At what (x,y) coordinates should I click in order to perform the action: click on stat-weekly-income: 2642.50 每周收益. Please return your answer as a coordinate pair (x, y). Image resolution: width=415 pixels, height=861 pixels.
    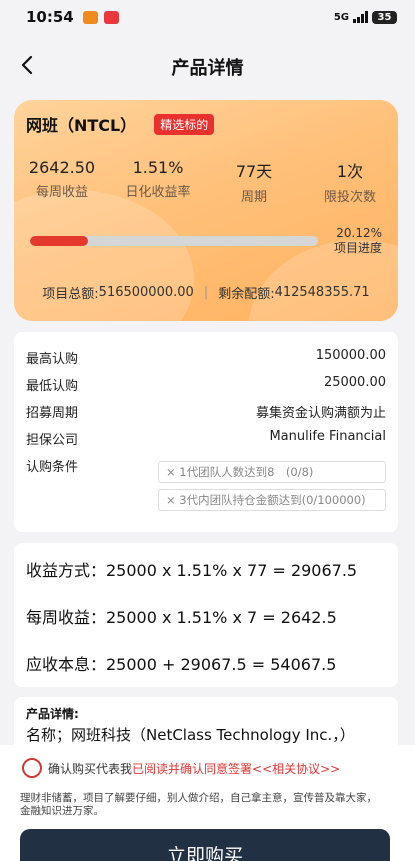
    Looking at the image, I should click on (62, 181).